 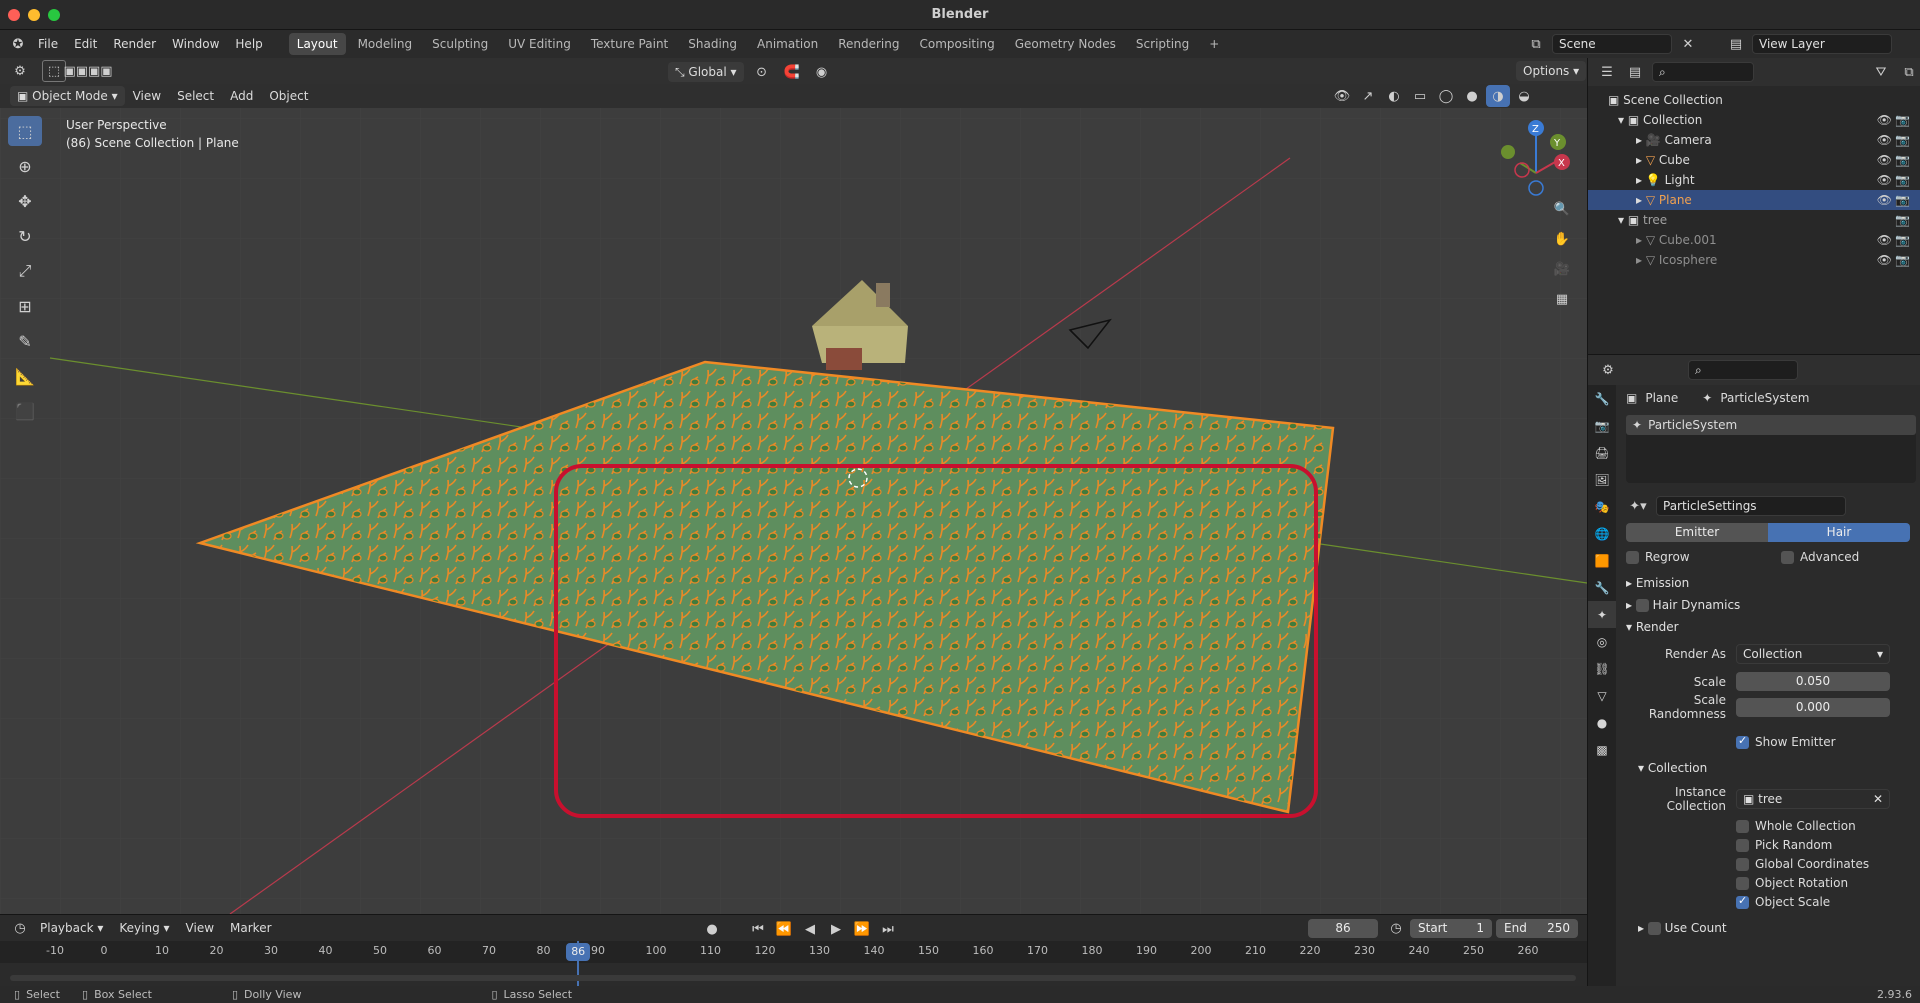 I want to click on regrow-checkbox, so click(x=1632, y=557).